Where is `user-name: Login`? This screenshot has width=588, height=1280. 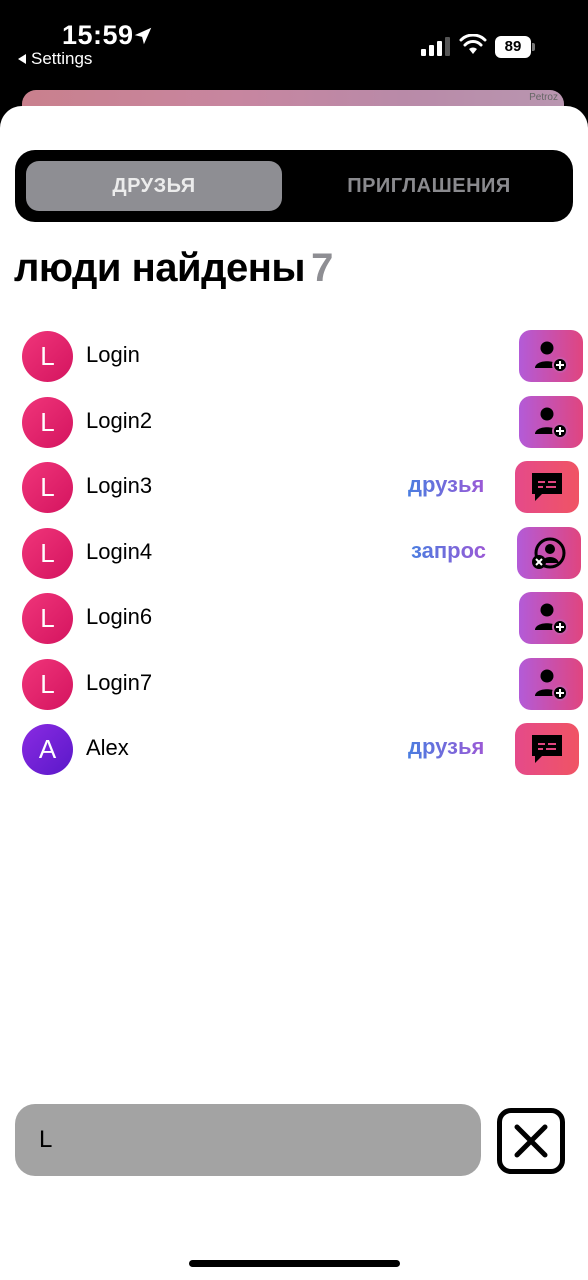 user-name: Login is located at coordinates (113, 354).